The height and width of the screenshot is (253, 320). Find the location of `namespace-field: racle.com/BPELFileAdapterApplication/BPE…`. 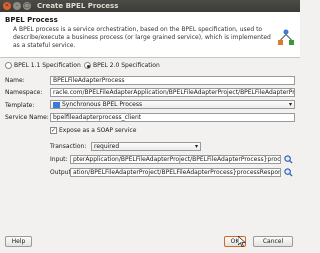

namespace-field: racle.com/BPELFileAdapterApplication/BPE… is located at coordinates (172, 92).